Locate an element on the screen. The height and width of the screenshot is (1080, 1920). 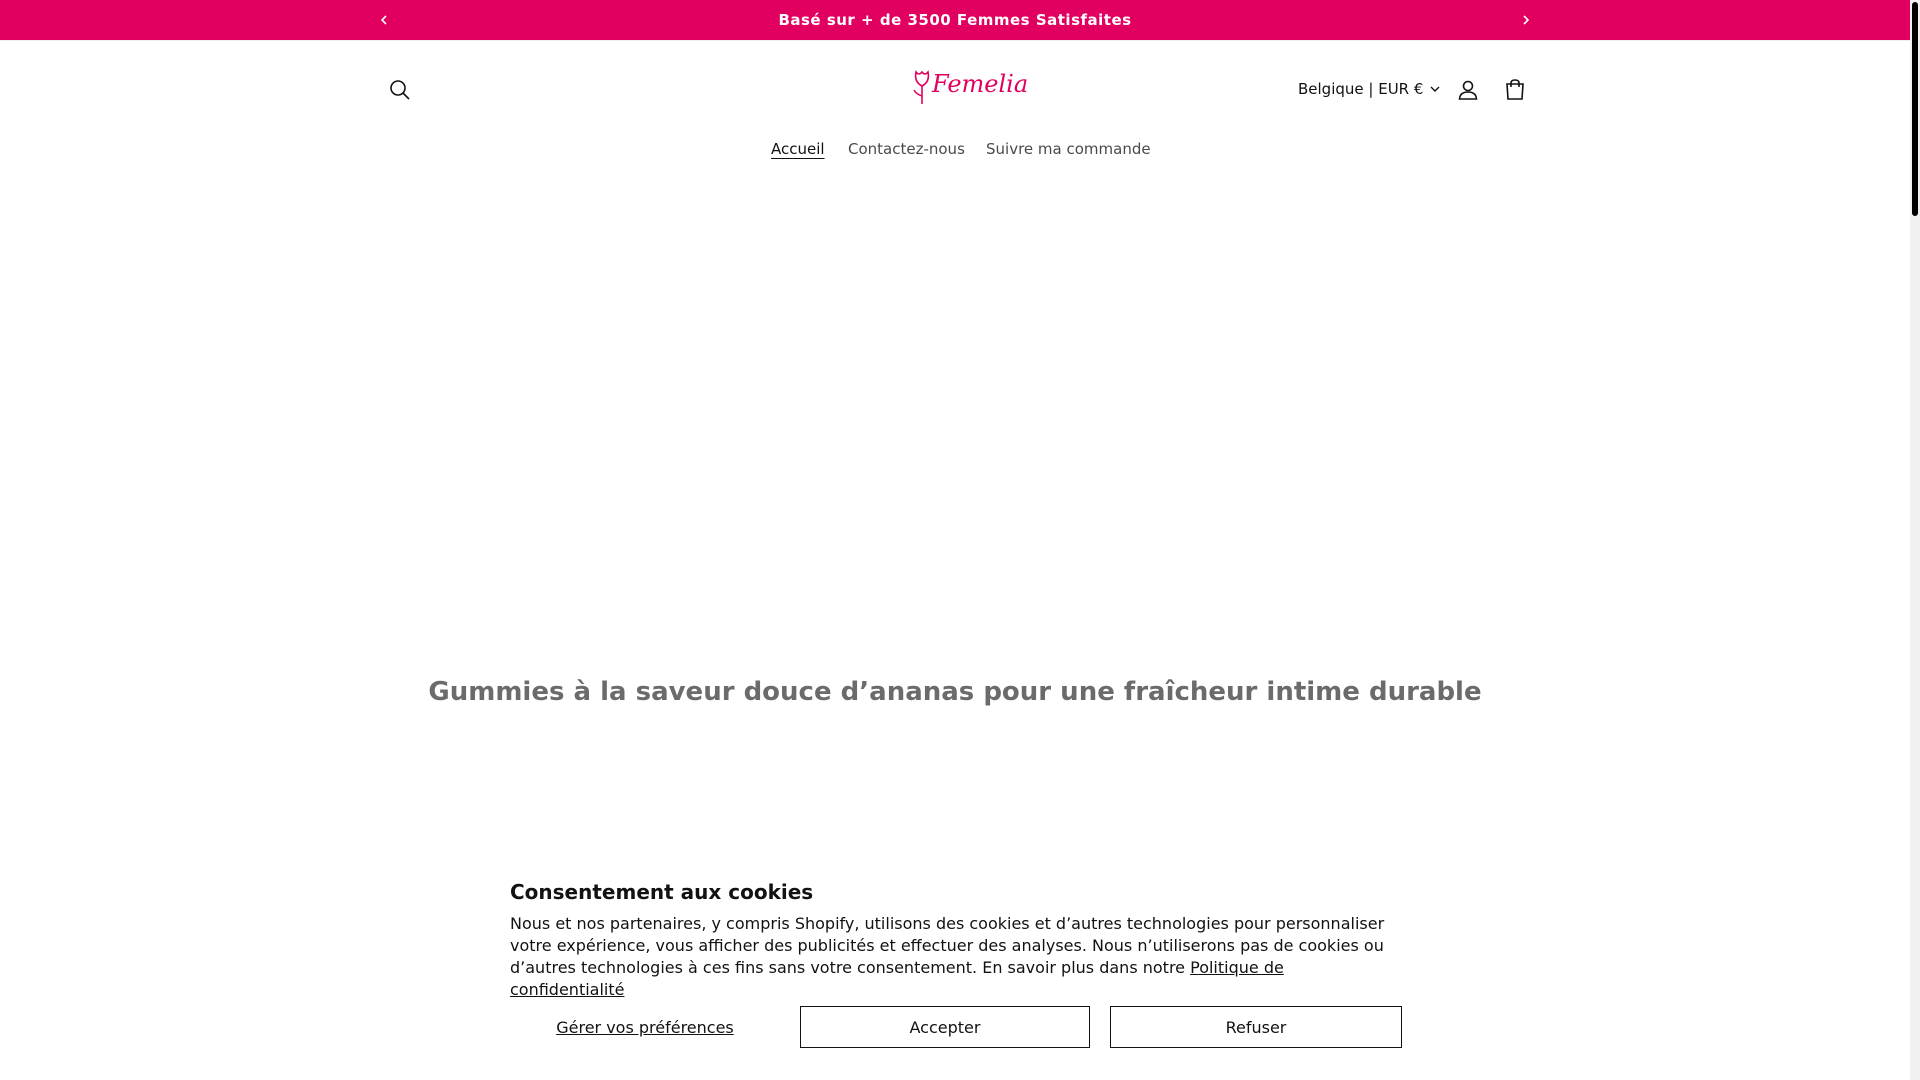
nav-link: Accueil is located at coordinates (798, 149).